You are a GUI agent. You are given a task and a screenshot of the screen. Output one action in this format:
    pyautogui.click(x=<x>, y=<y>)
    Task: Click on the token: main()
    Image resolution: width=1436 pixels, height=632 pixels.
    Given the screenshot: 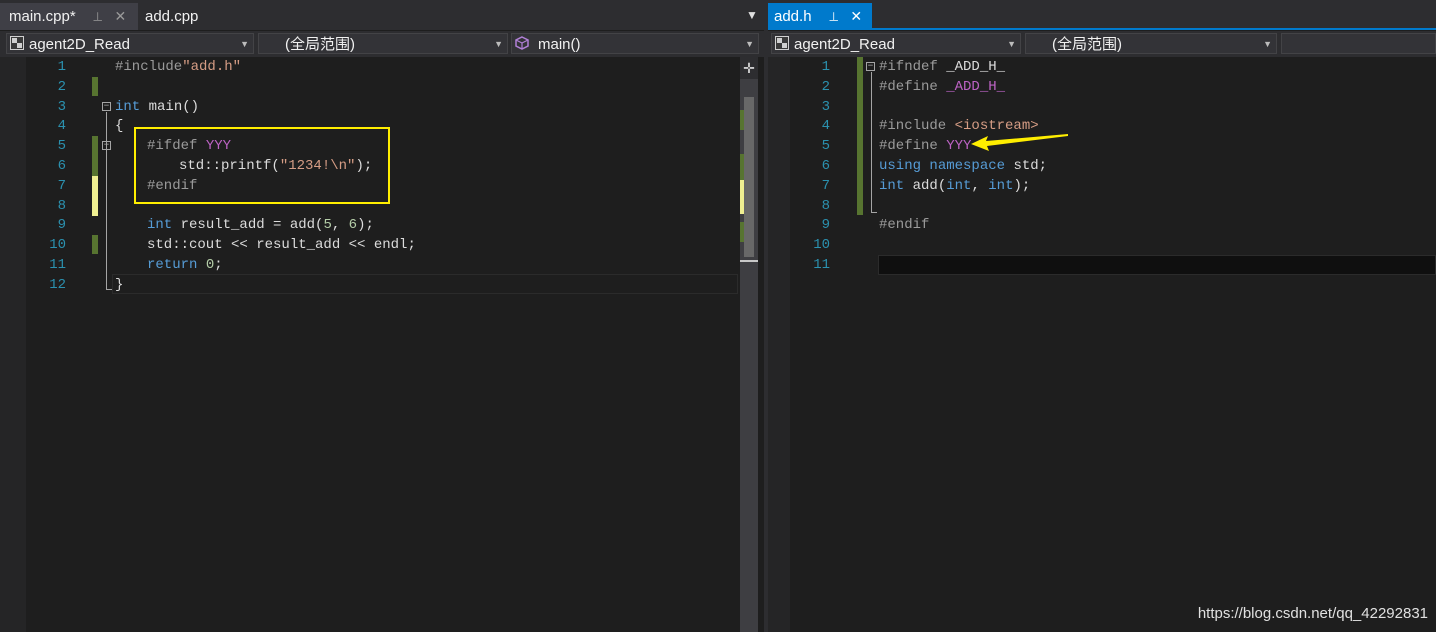 What is the action you would take?
    pyautogui.click(x=170, y=107)
    